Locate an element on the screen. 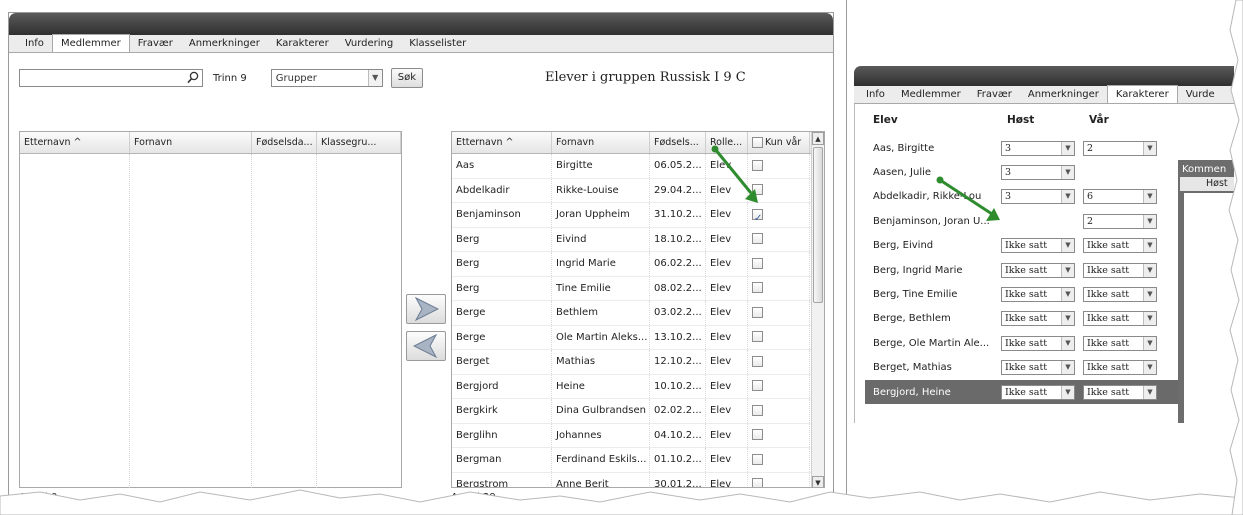 This screenshot has width=1243, height=515. kun-var-all-checkbox is located at coordinates (757, 142).